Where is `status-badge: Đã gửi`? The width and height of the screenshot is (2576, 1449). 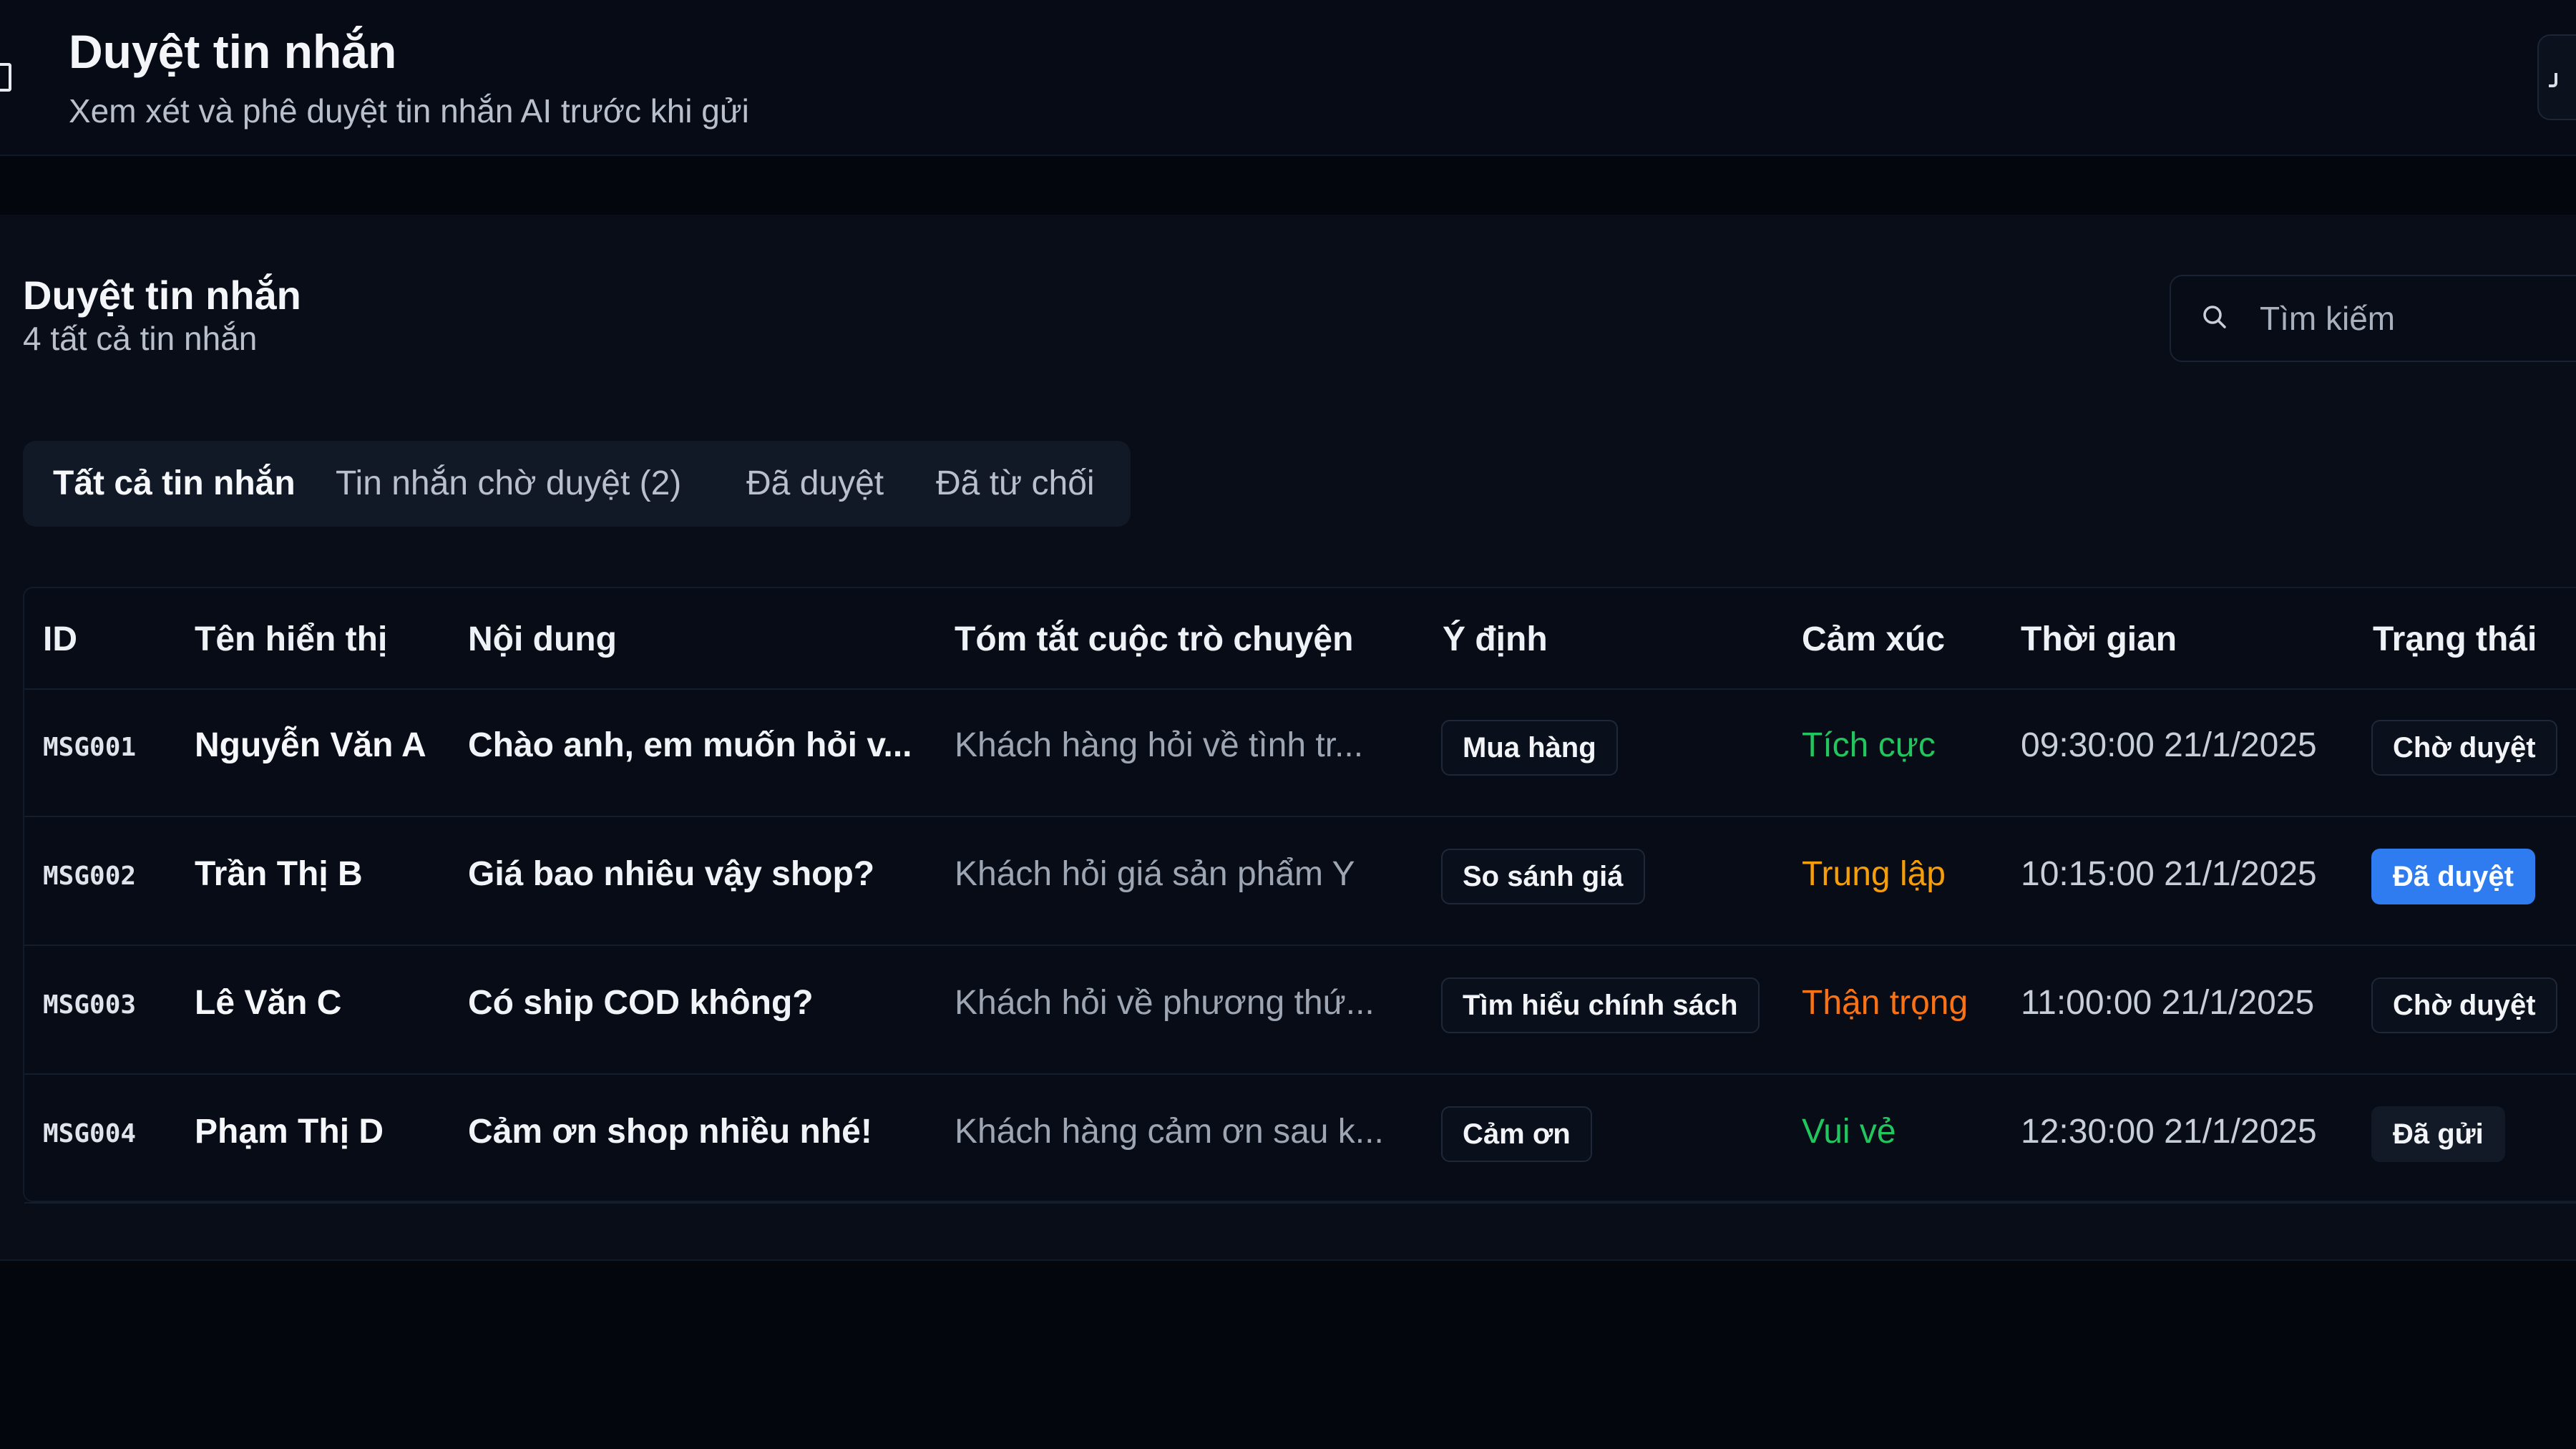
status-badge: Đã gửi is located at coordinates (2438, 1134).